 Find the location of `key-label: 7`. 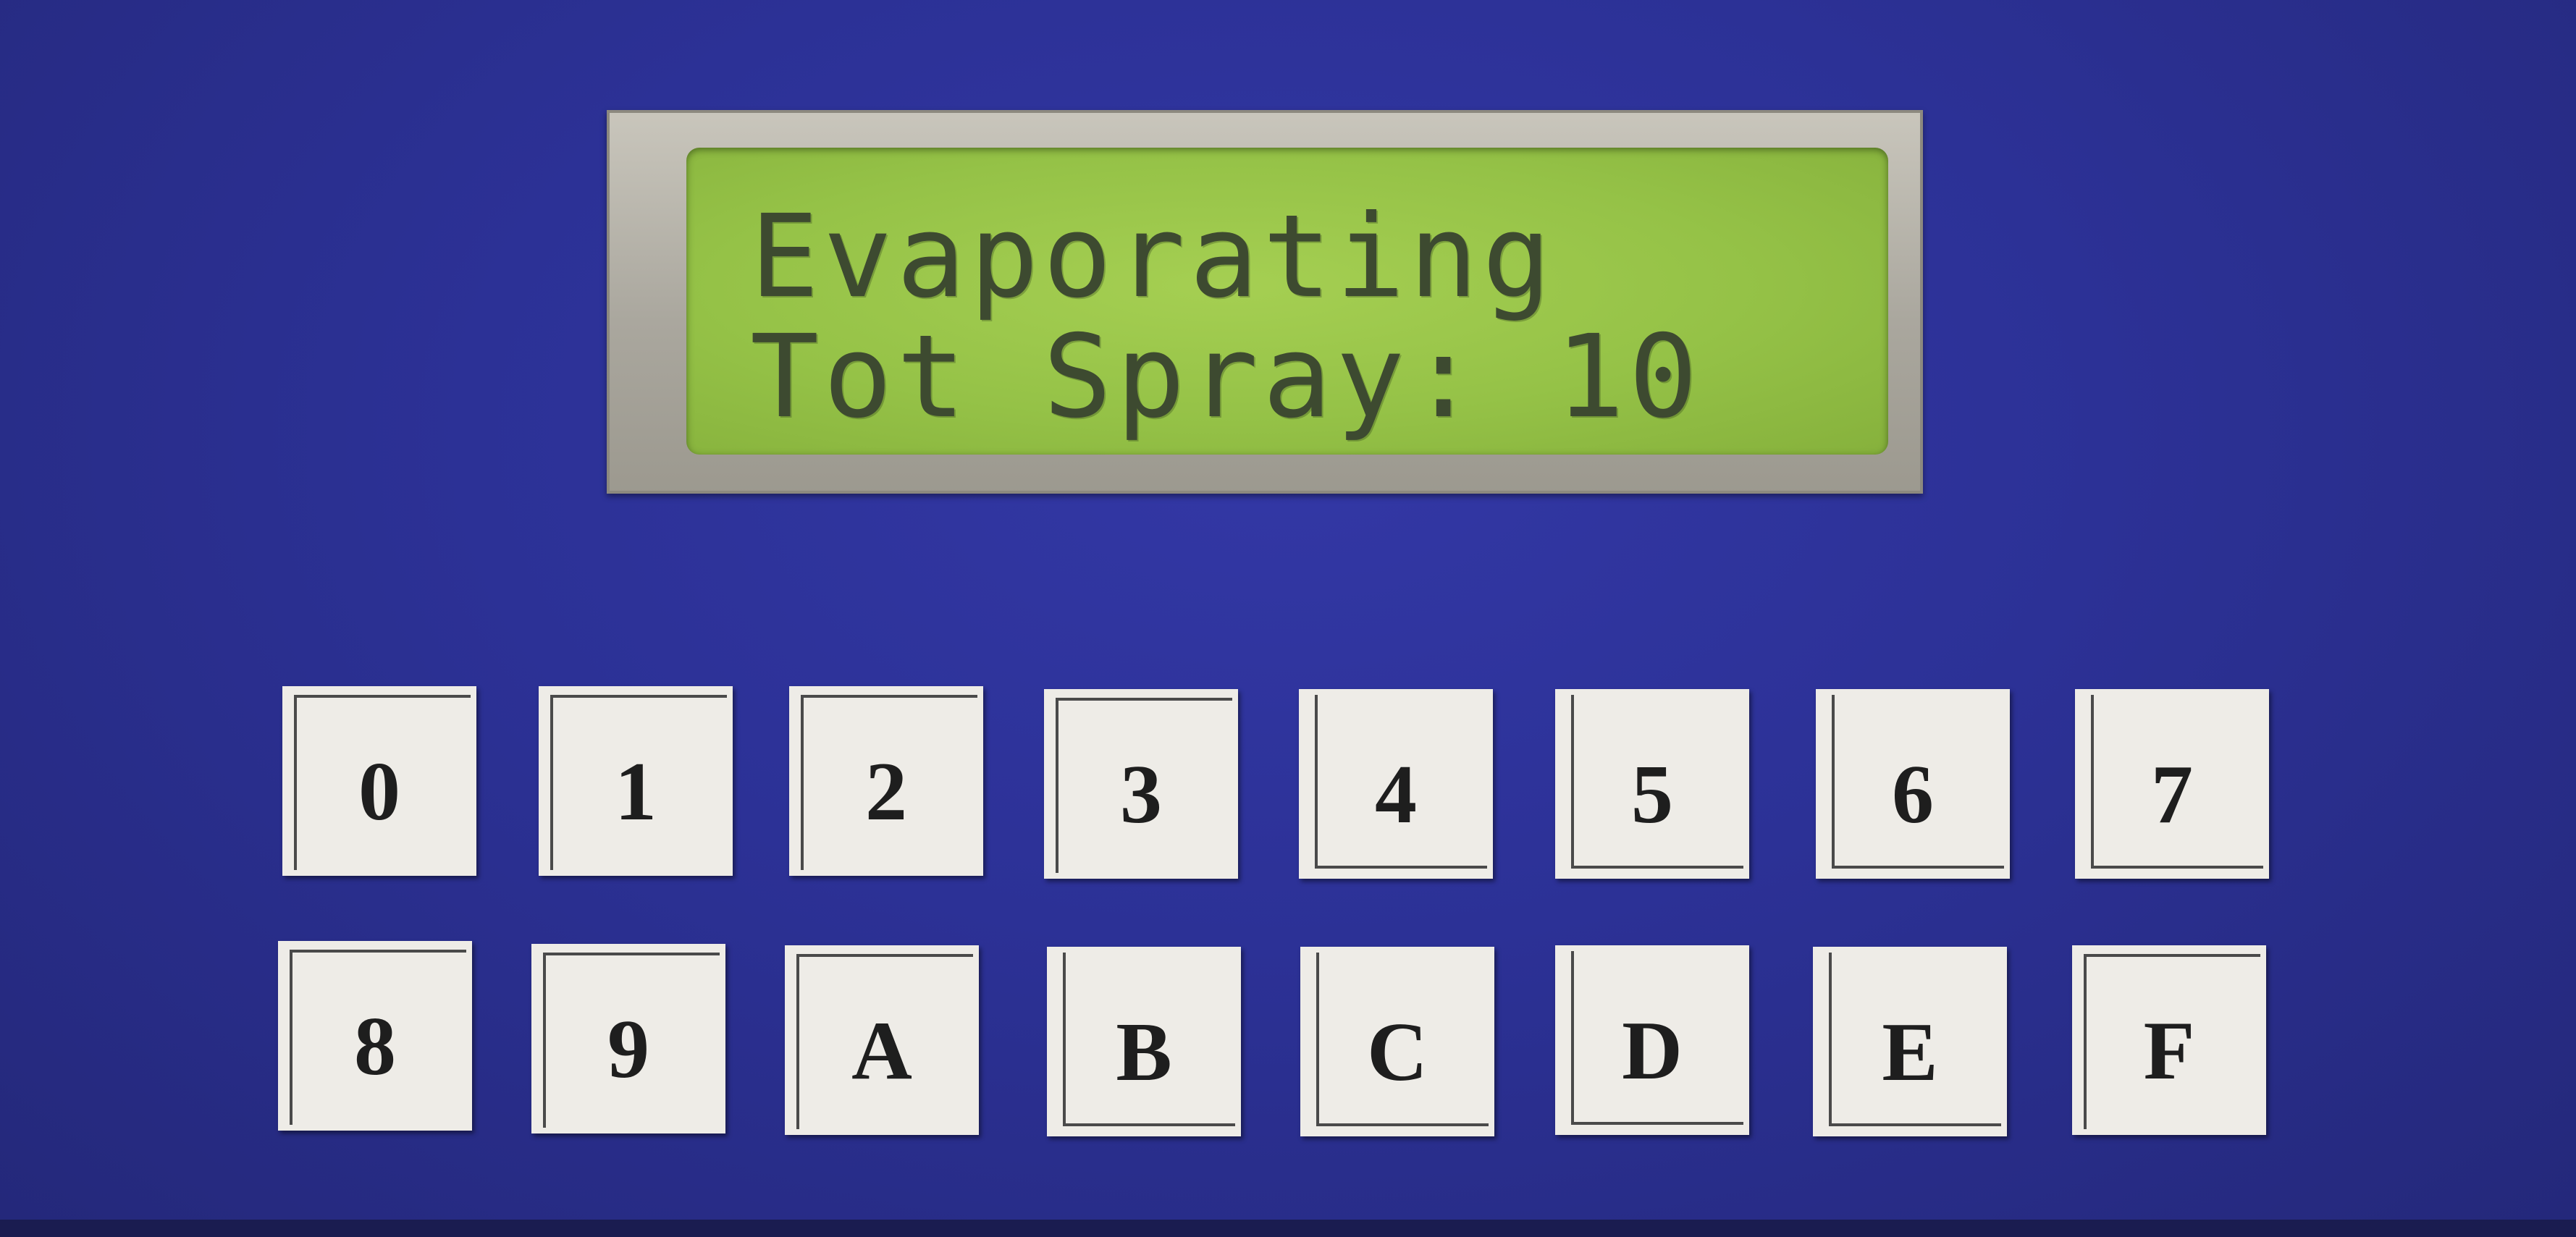

key-label: 7 is located at coordinates (2172, 795).